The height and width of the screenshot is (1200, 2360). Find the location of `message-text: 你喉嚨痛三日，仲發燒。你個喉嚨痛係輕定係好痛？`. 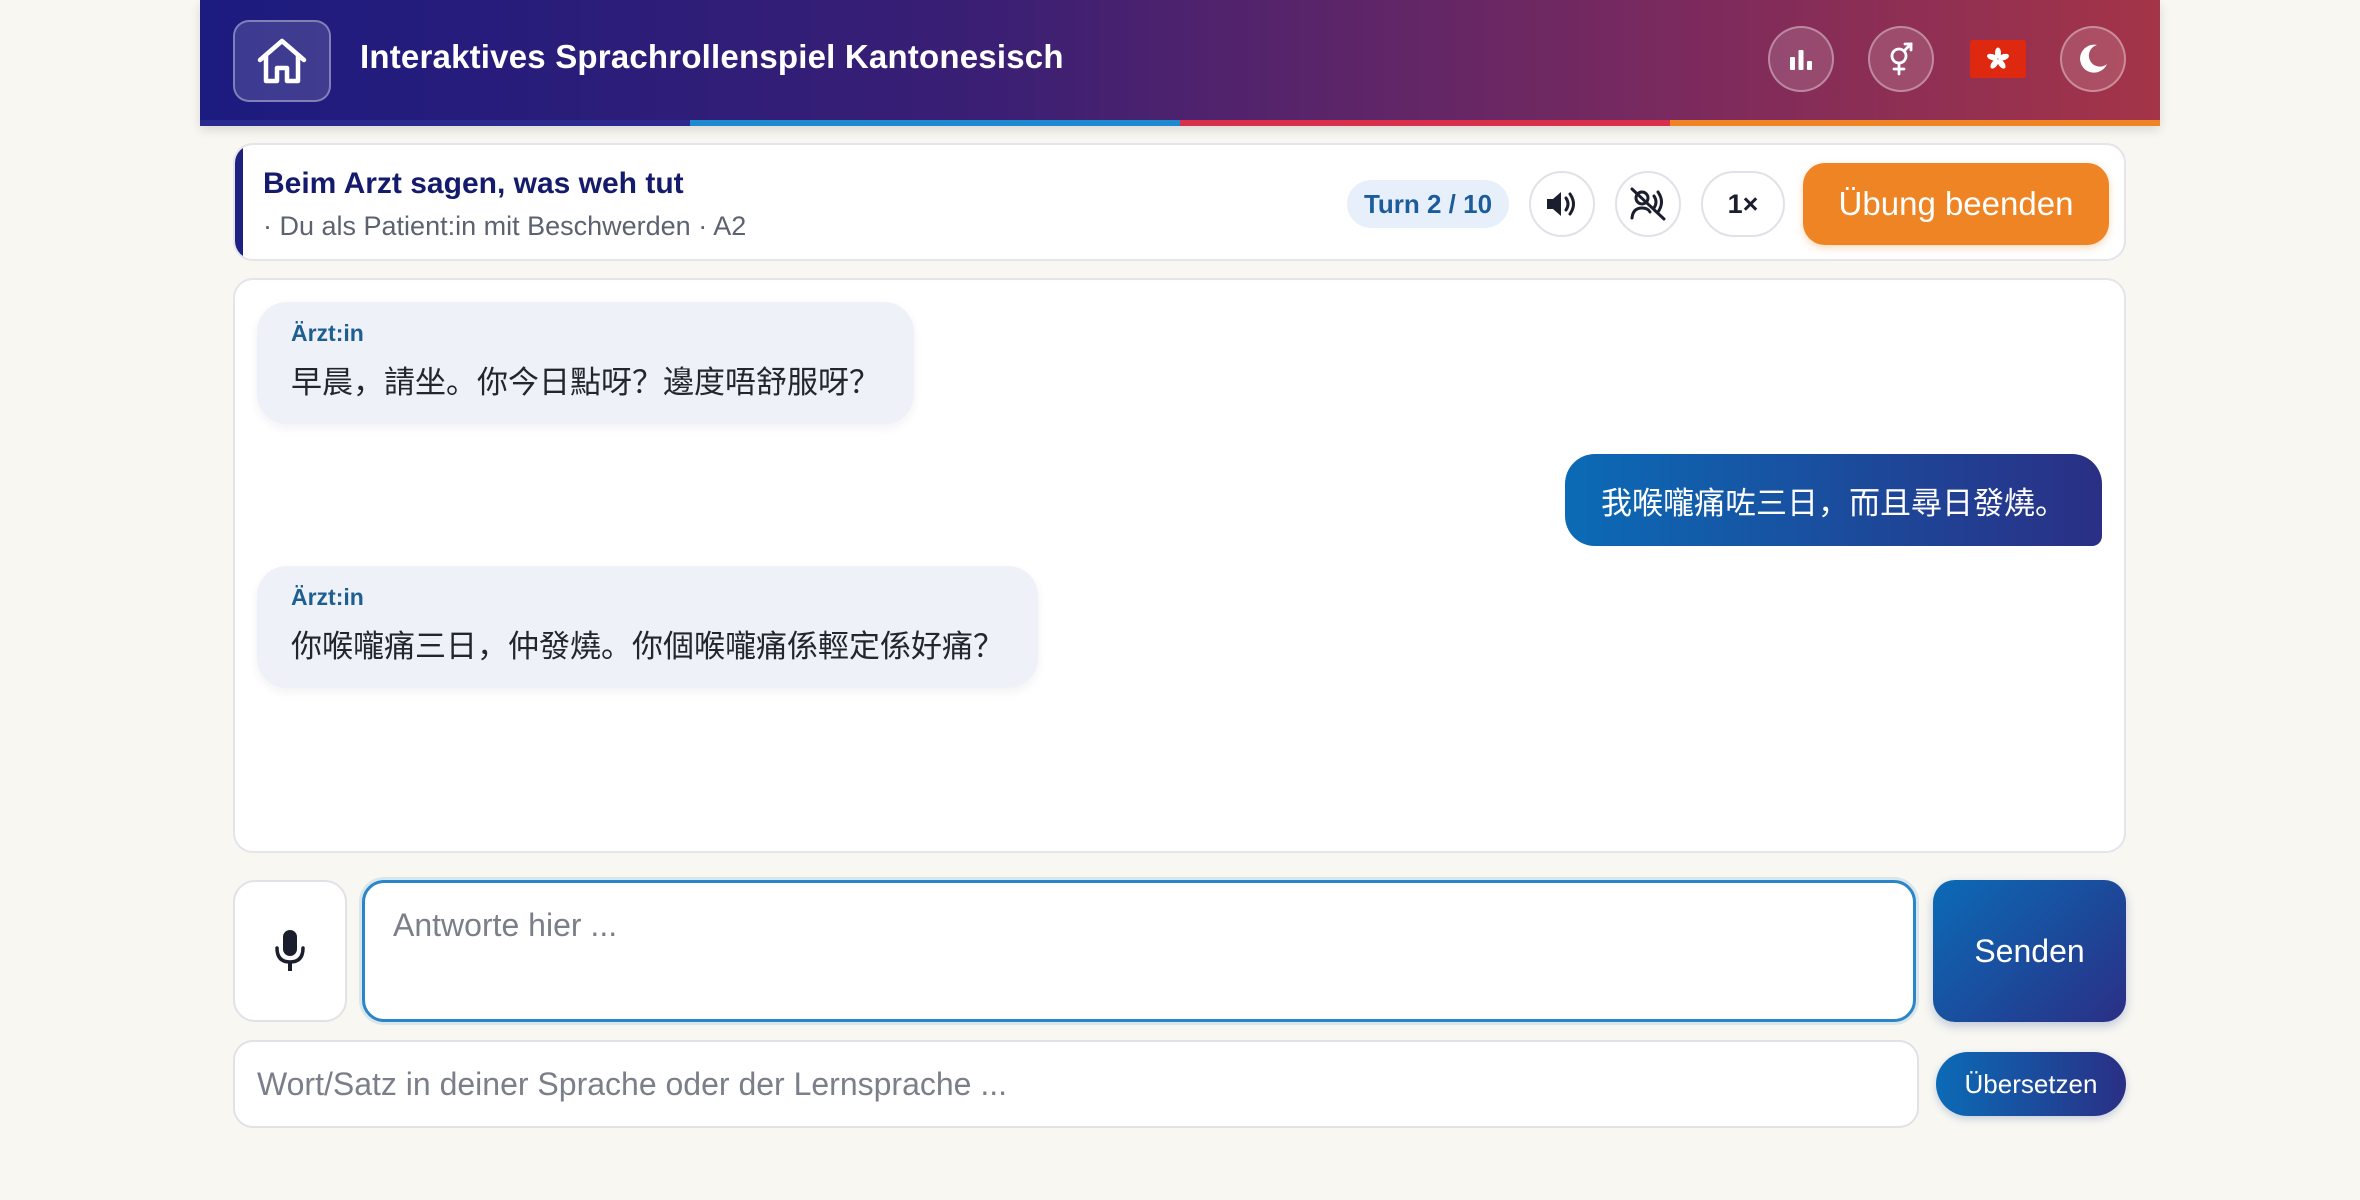

message-text: 你喉嚨痛三日，仲發燒。你個喉嚨痛係輕定係好痛？ is located at coordinates (647, 646).